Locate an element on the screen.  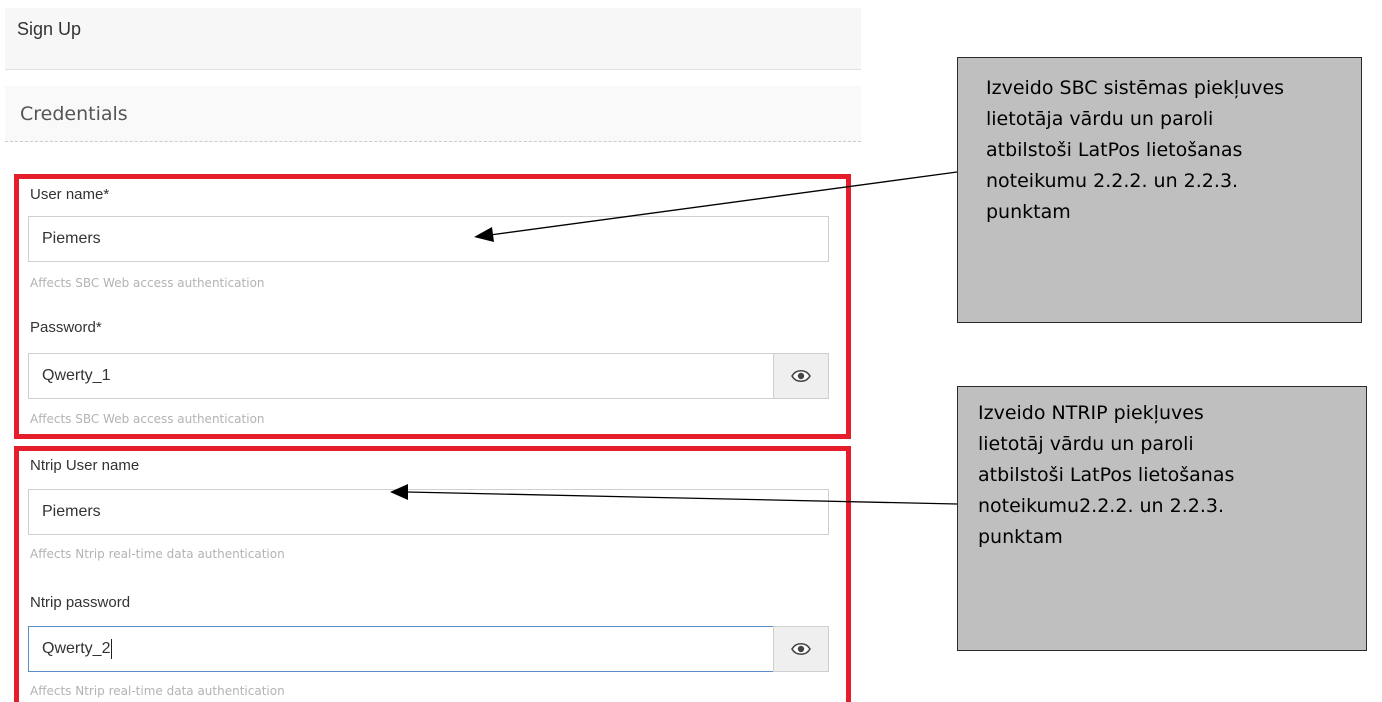
password-help-text: Affects SBC Web access authentication is located at coordinates (147, 419).